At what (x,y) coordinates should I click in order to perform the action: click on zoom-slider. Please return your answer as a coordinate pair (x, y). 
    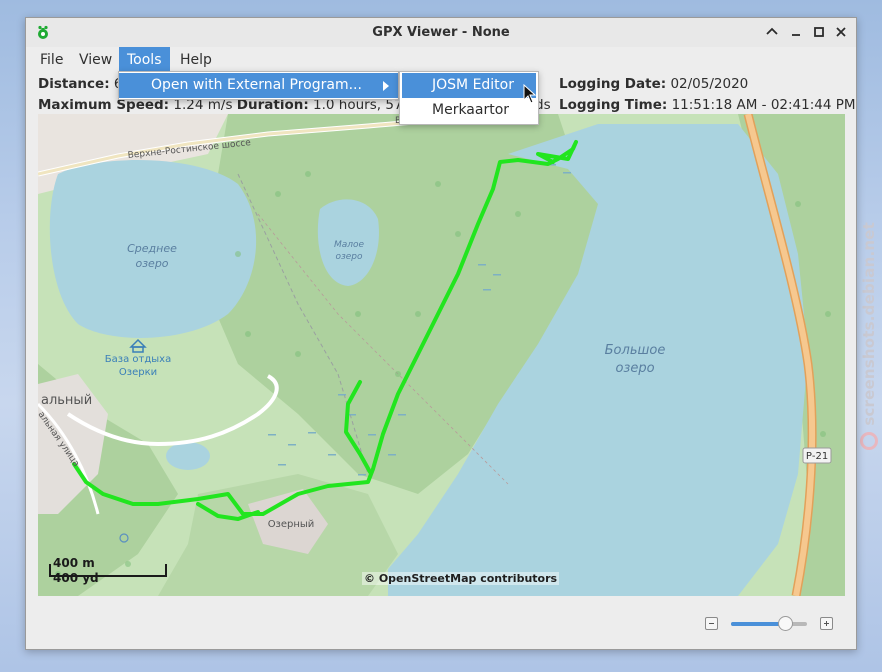
    Looking at the image, I should click on (769, 623).